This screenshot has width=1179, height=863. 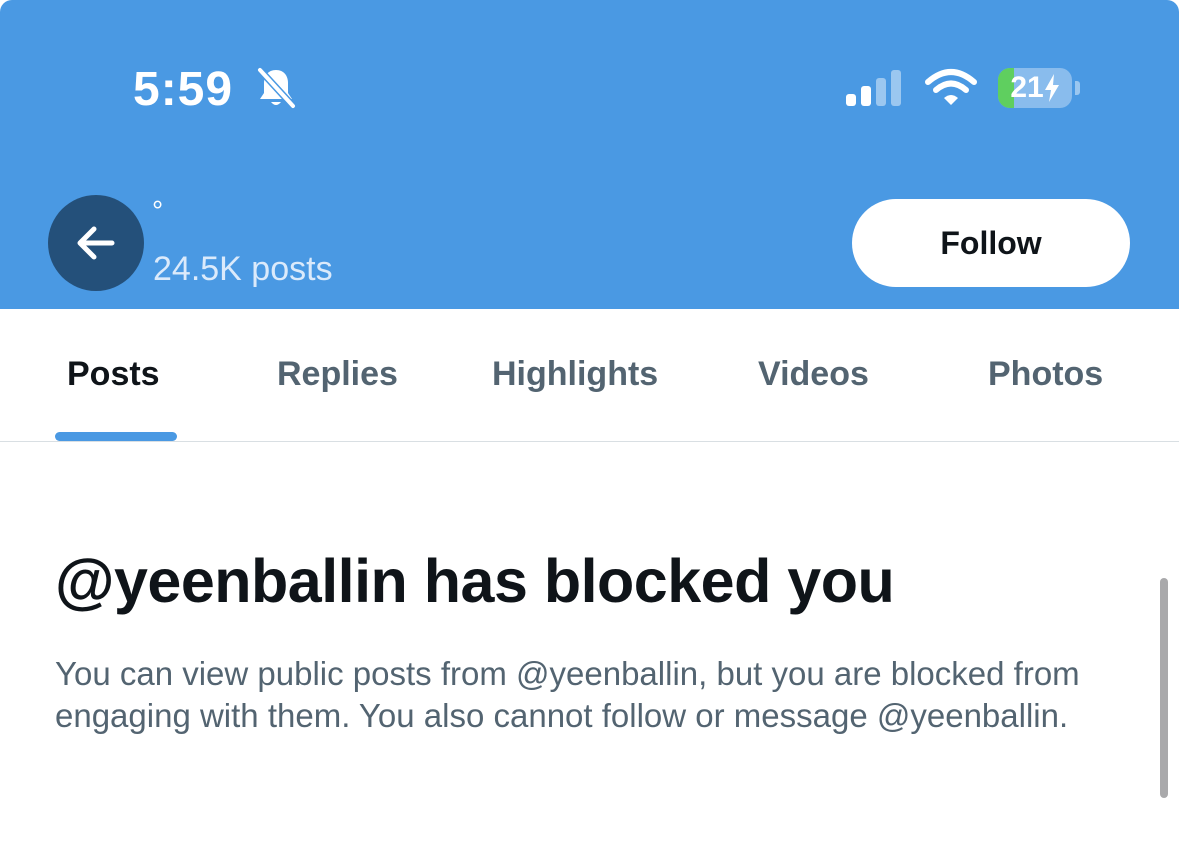 I want to click on battery-label: 21, so click(x=1035, y=88).